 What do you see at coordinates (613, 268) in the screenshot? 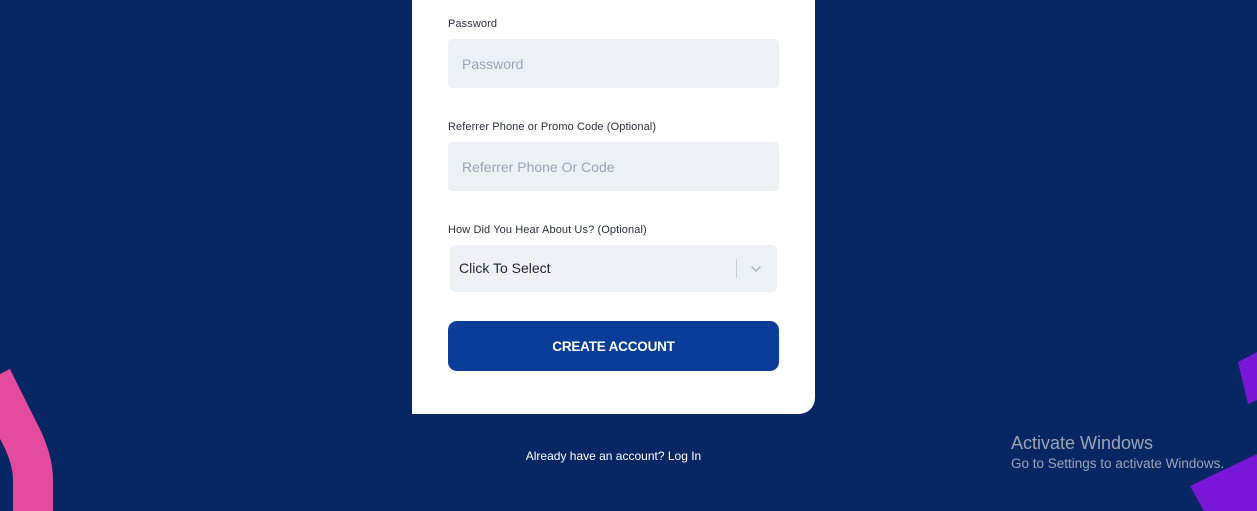
I see `hear-about-select: Click To Select` at bounding box center [613, 268].